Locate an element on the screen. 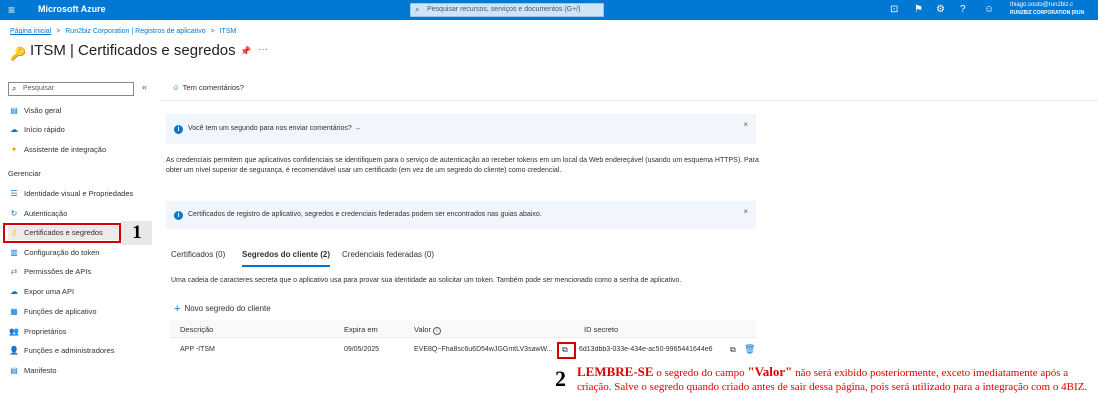 This screenshot has width=1098, height=413. feedback-link: ☺ Tem comentários? is located at coordinates (208, 87).